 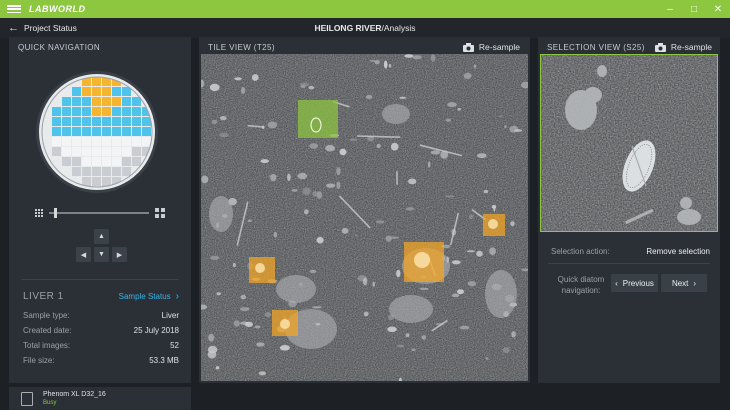 I want to click on next-button: Next ›, so click(x=684, y=283).